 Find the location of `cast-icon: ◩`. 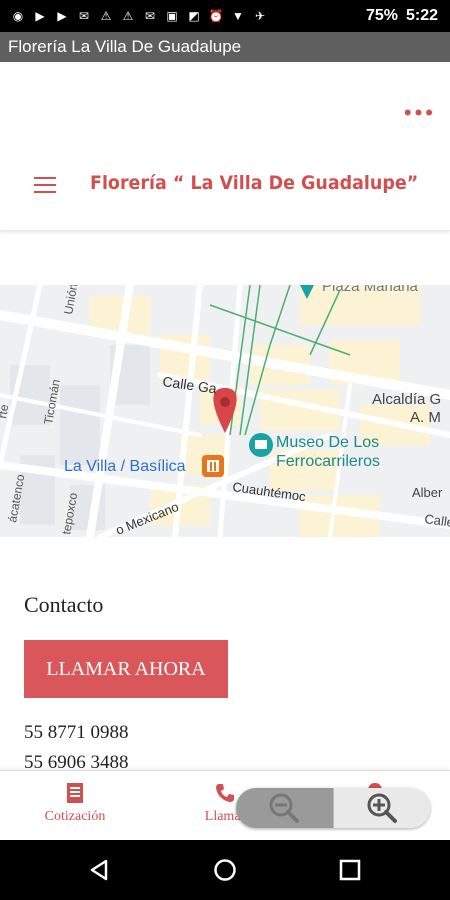

cast-icon: ◩ is located at coordinates (194, 16).